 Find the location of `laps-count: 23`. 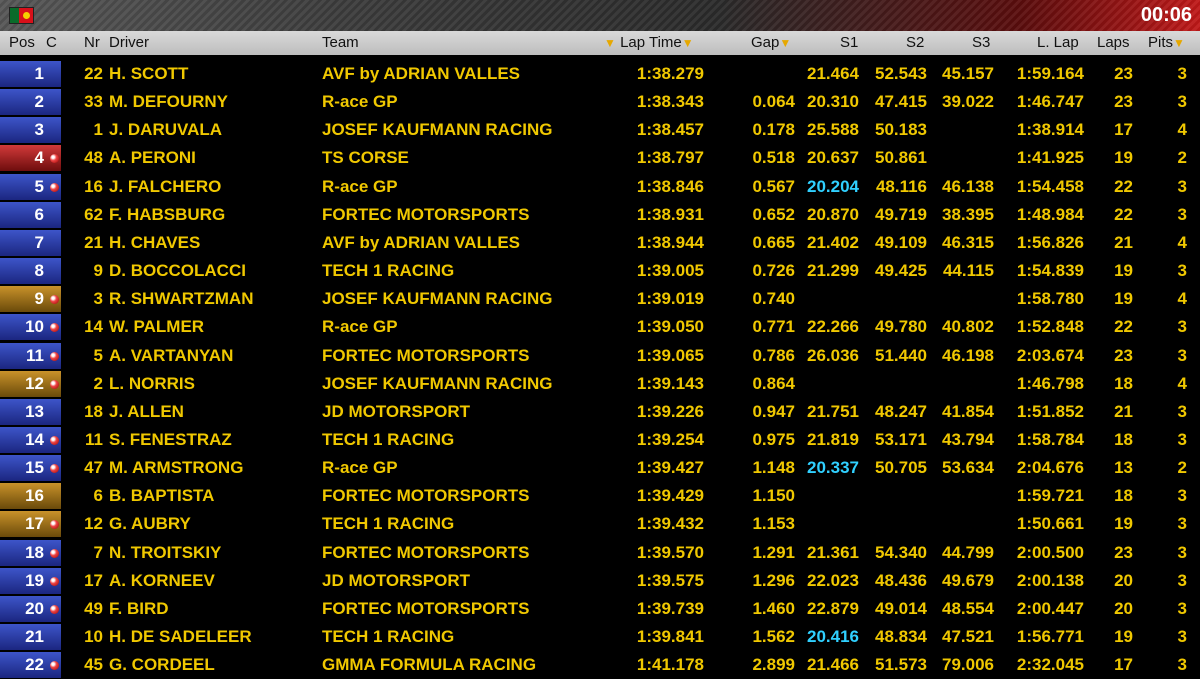

laps-count: 23 is located at coordinates (1123, 552).